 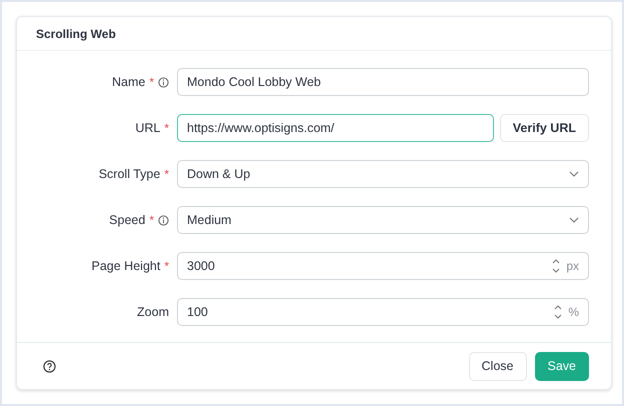 I want to click on input-field: https://www.optisigns.com/, so click(x=335, y=128).